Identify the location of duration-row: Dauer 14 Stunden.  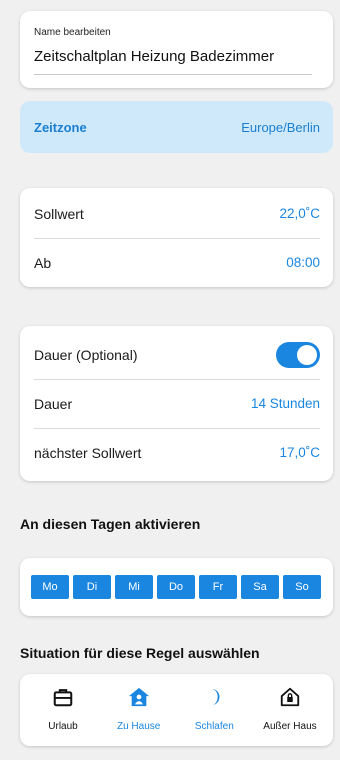
(176, 403).